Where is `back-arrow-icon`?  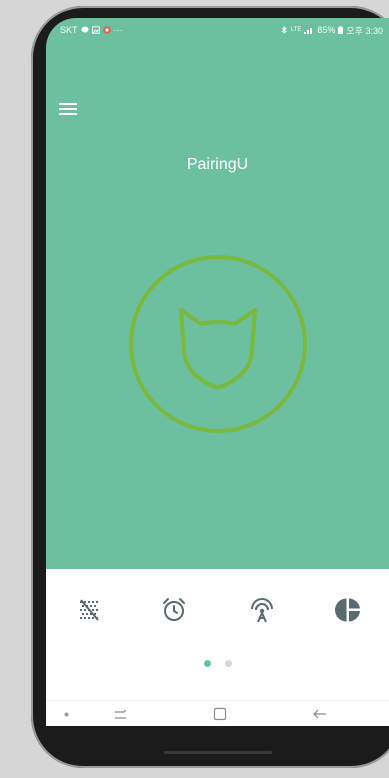 back-arrow-icon is located at coordinates (319, 714).